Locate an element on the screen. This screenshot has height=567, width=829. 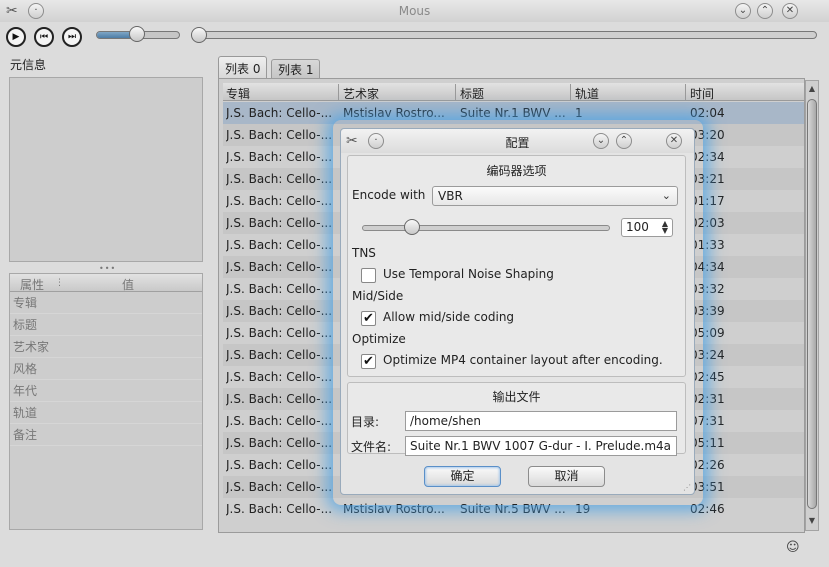
quality-spinbox: 100 ▲ ▼ is located at coordinates (647, 227).